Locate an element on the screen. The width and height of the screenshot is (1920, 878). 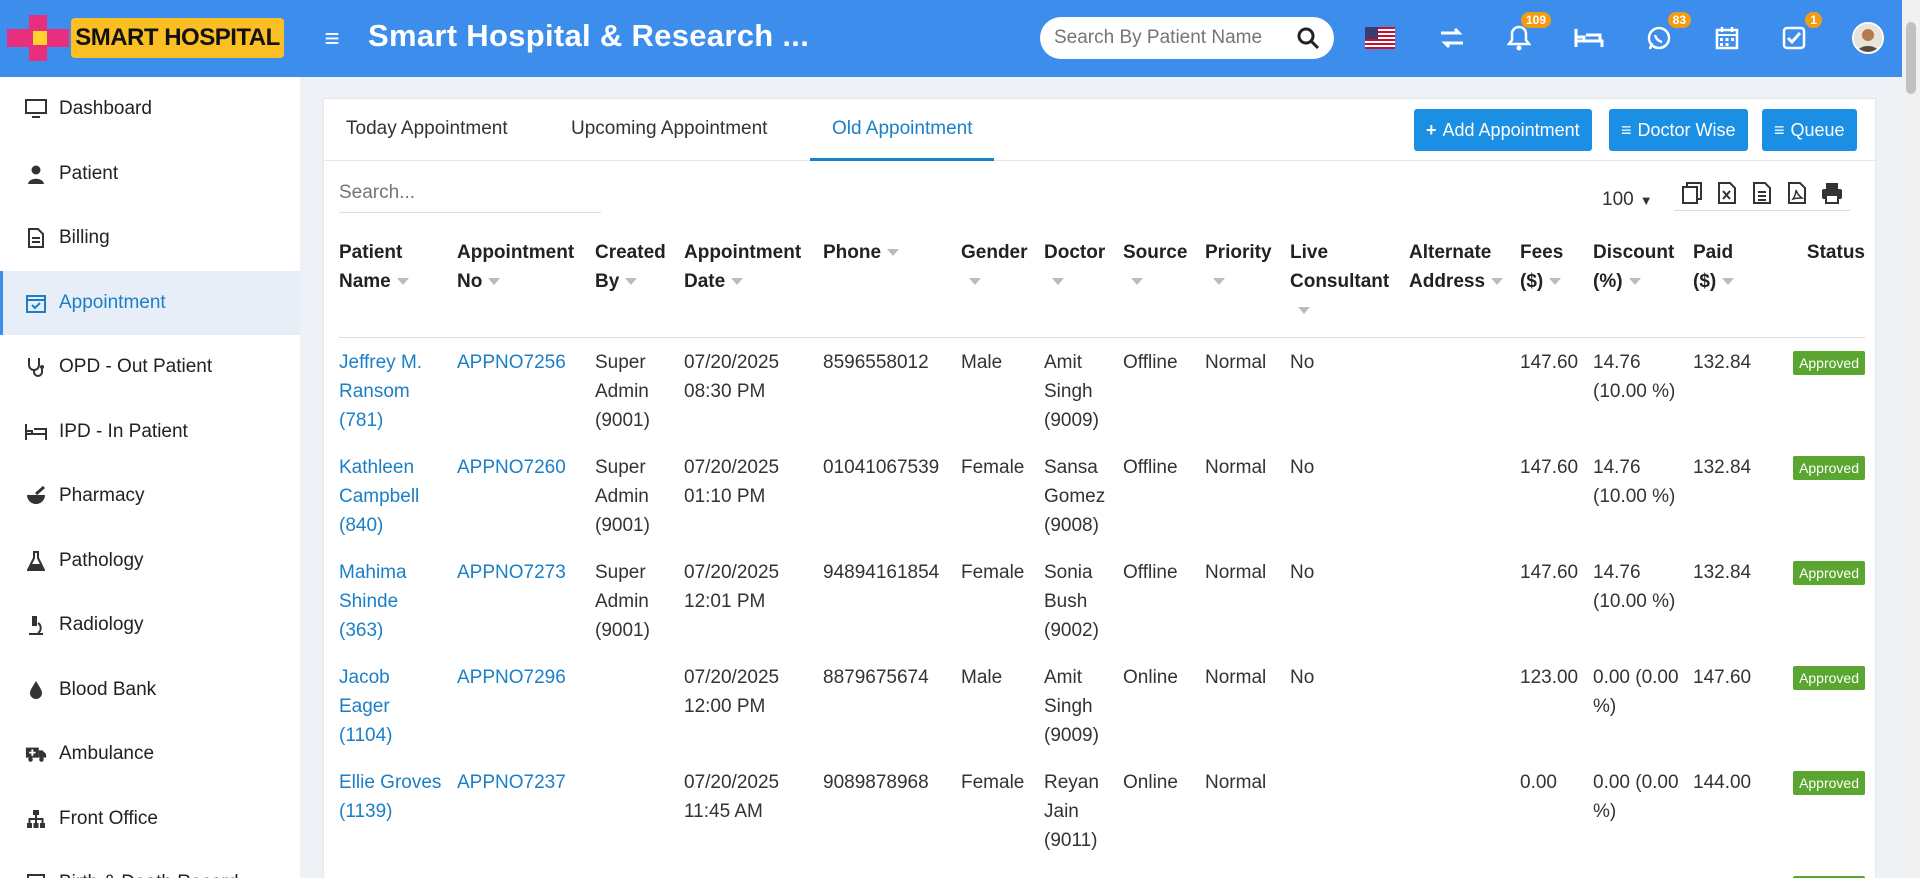
copy-icon is located at coordinates (1692, 193).